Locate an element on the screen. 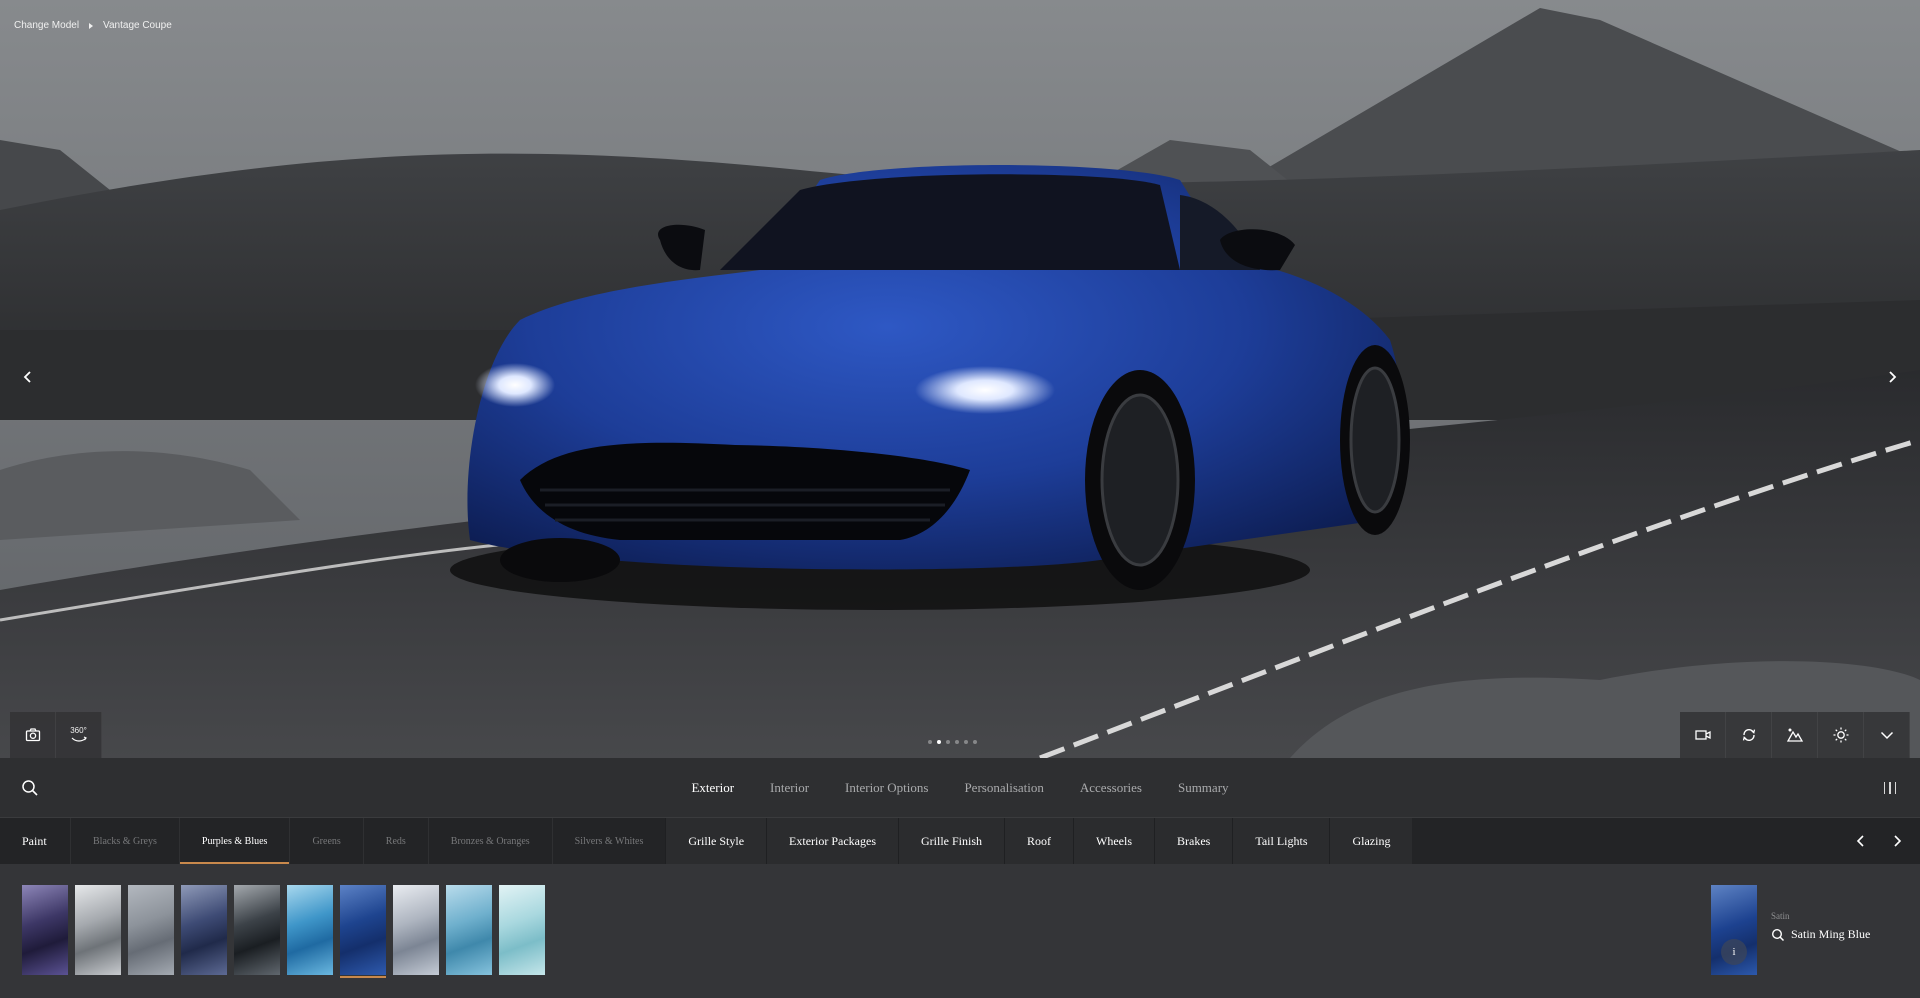 The height and width of the screenshot is (998, 1920). chevron-down-icon is located at coordinates (1886, 735).